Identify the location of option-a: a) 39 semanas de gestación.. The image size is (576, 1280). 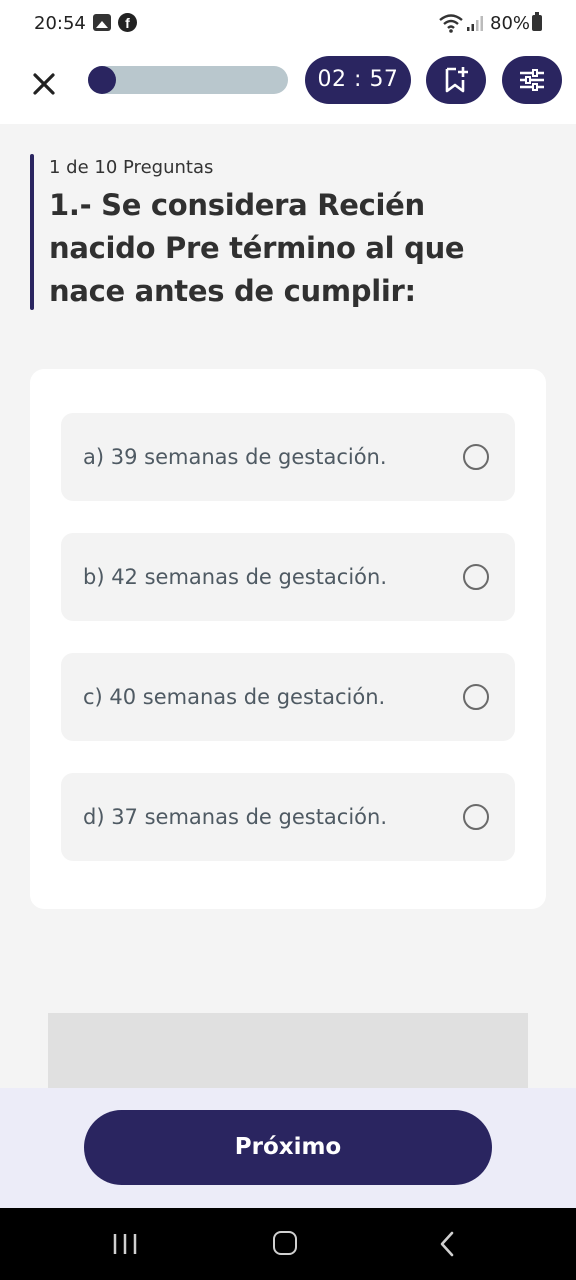
(288, 457).